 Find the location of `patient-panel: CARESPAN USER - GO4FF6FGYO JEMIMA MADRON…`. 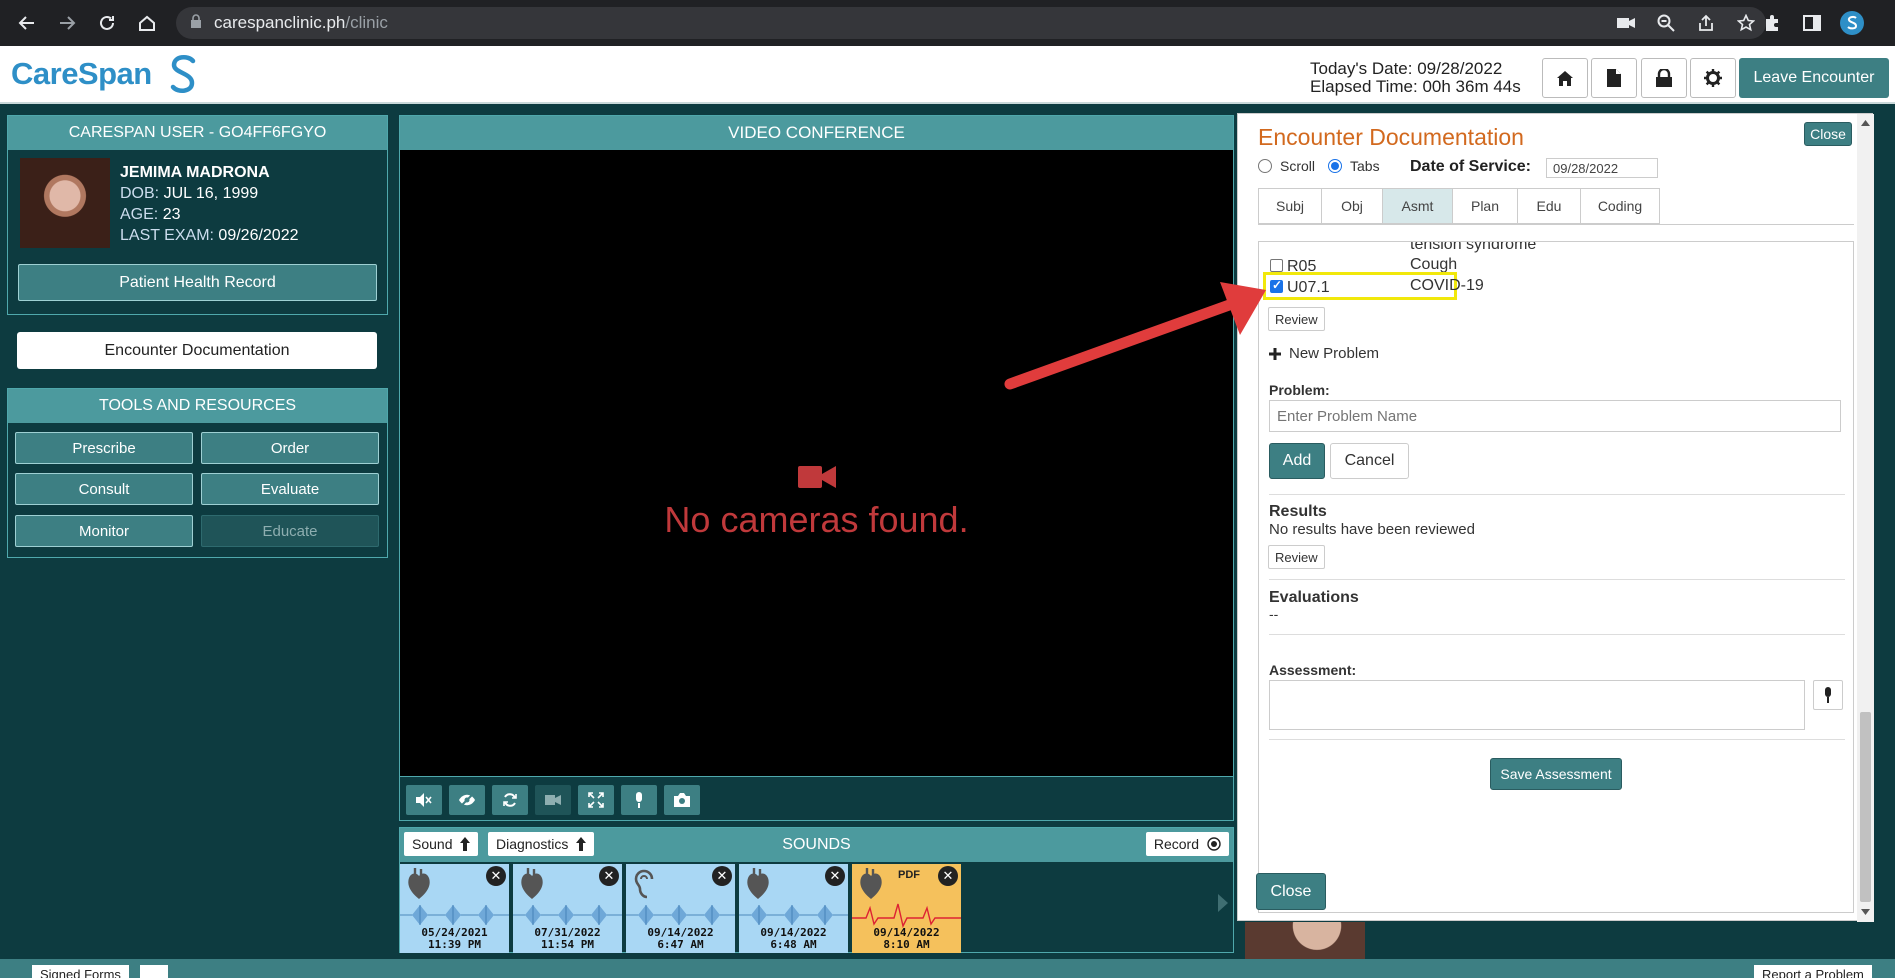

patient-panel: CARESPAN USER - GO4FF6FGYO JEMIMA MADRON… is located at coordinates (197, 215).